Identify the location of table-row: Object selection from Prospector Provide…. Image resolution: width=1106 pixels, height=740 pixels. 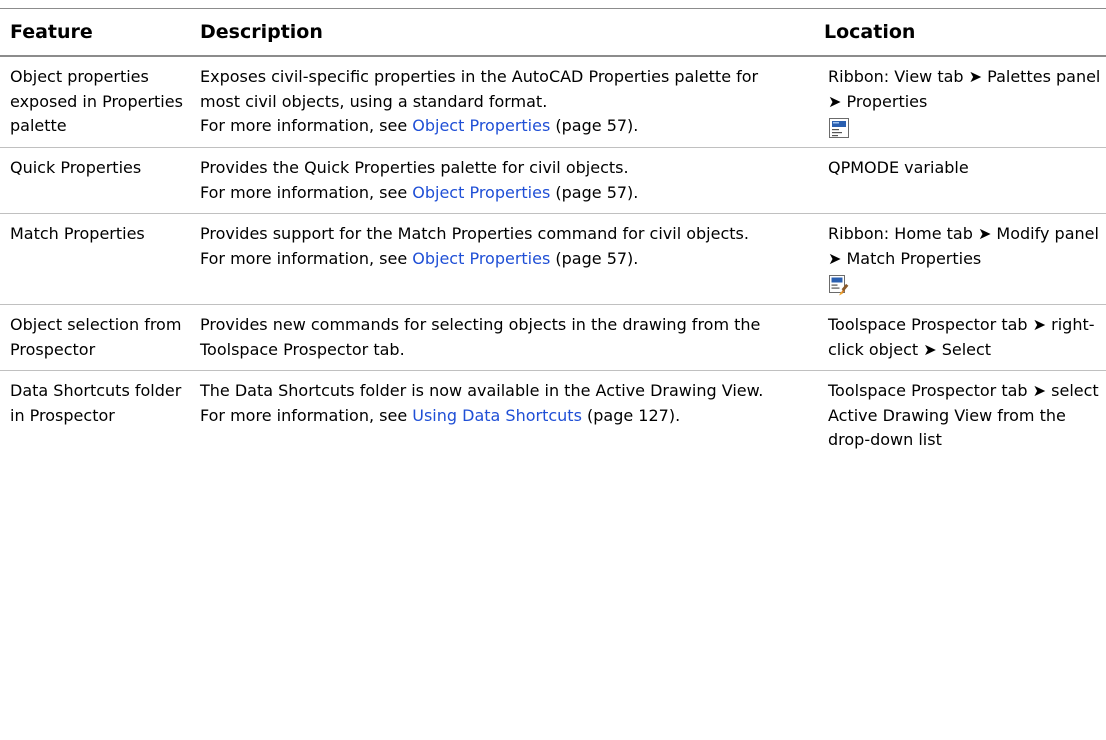
(553, 337).